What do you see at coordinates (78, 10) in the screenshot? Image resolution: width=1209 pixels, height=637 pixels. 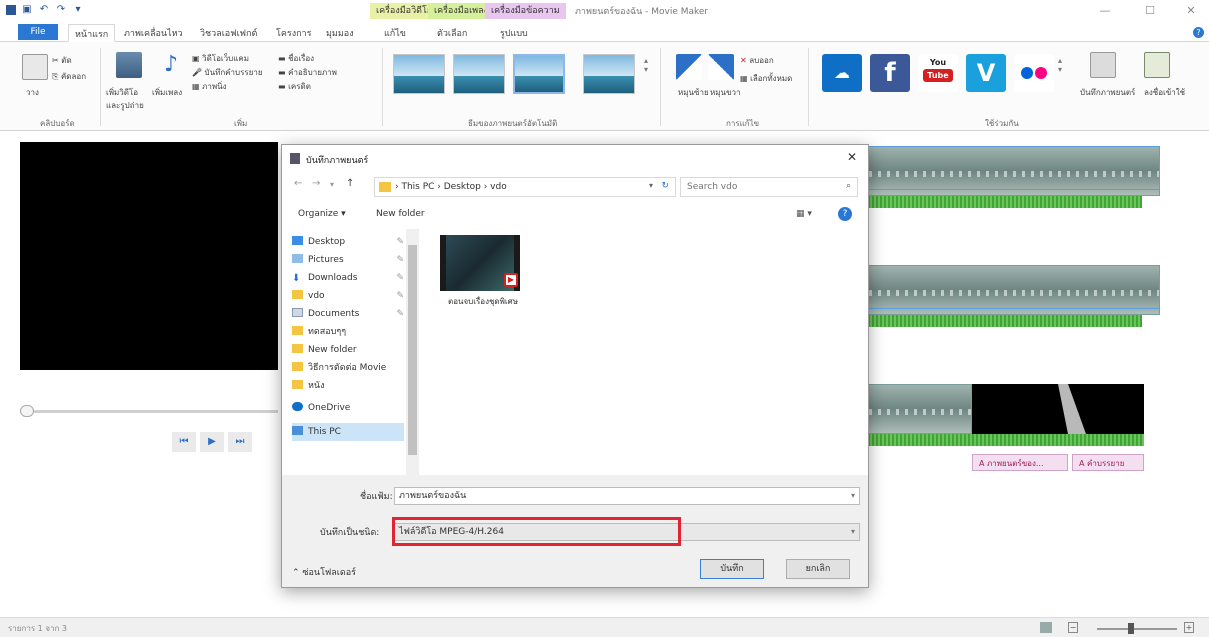 I see `dropdown-icon: ▾` at bounding box center [78, 10].